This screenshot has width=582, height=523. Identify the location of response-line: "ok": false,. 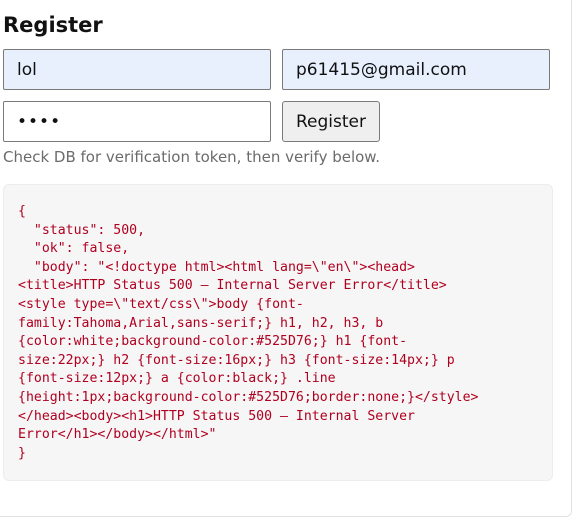
(74, 249).